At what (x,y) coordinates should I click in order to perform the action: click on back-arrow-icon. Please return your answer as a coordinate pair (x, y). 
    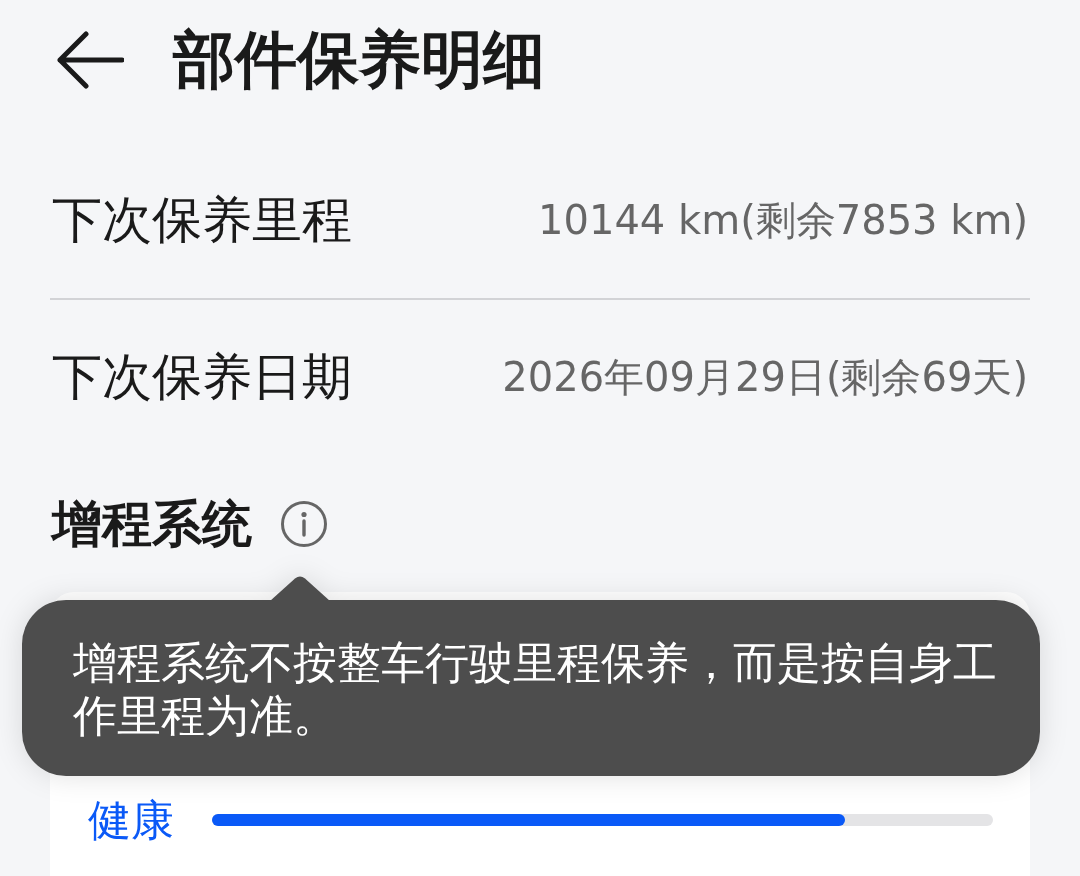
    Looking at the image, I should click on (90, 60).